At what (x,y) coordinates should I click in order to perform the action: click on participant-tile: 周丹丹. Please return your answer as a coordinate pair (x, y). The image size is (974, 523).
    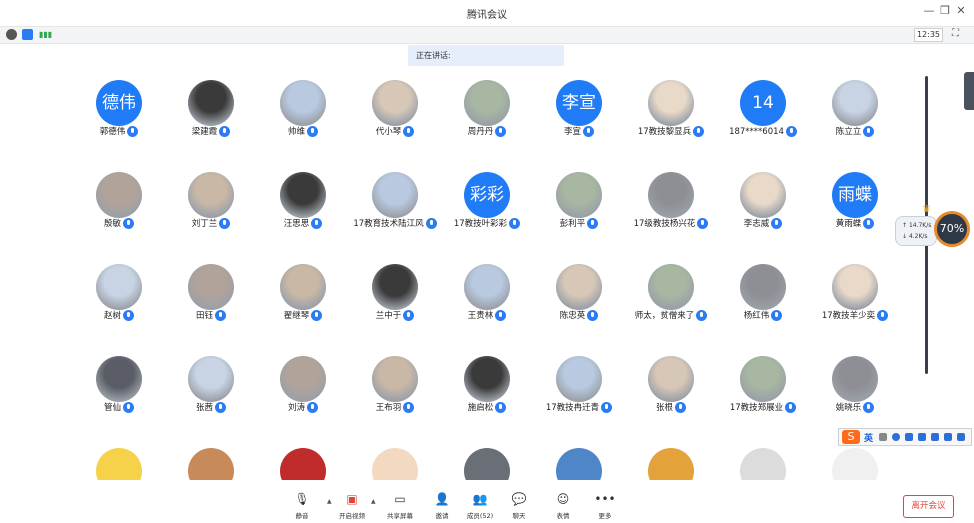
    Looking at the image, I should click on (487, 110).